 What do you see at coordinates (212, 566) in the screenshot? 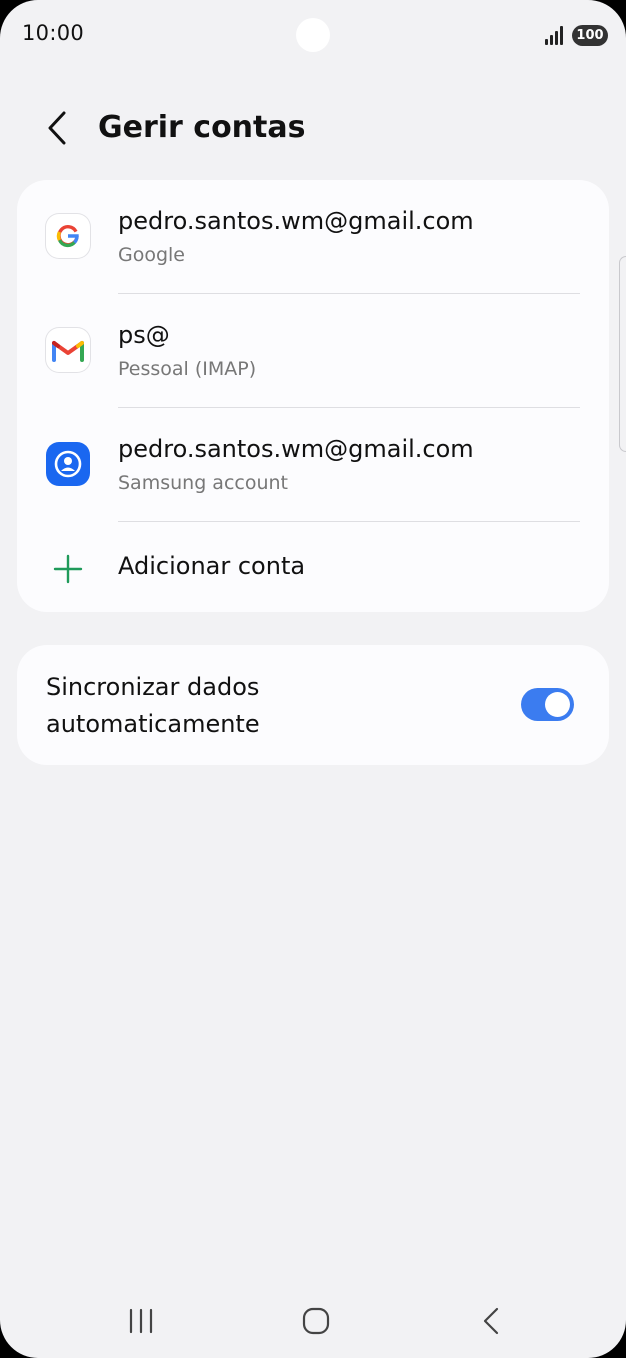
I see `add-account-label: Adicionar conta` at bounding box center [212, 566].